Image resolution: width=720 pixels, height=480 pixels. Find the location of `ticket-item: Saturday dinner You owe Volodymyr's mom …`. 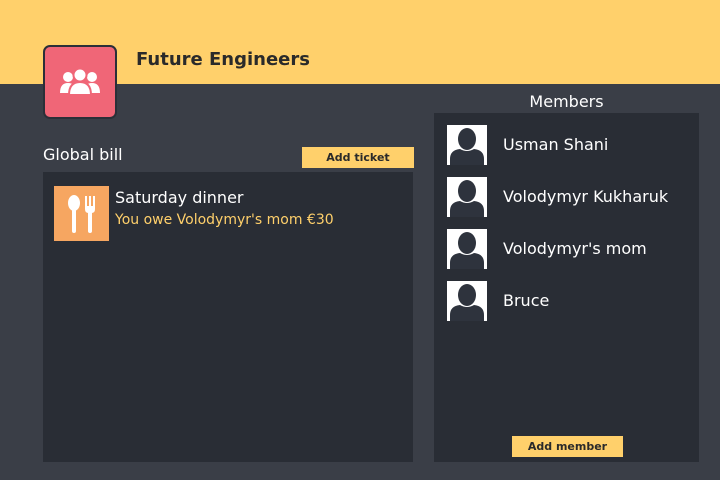

ticket-item: Saturday dinner You owe Volodymyr's mom … is located at coordinates (229, 214).